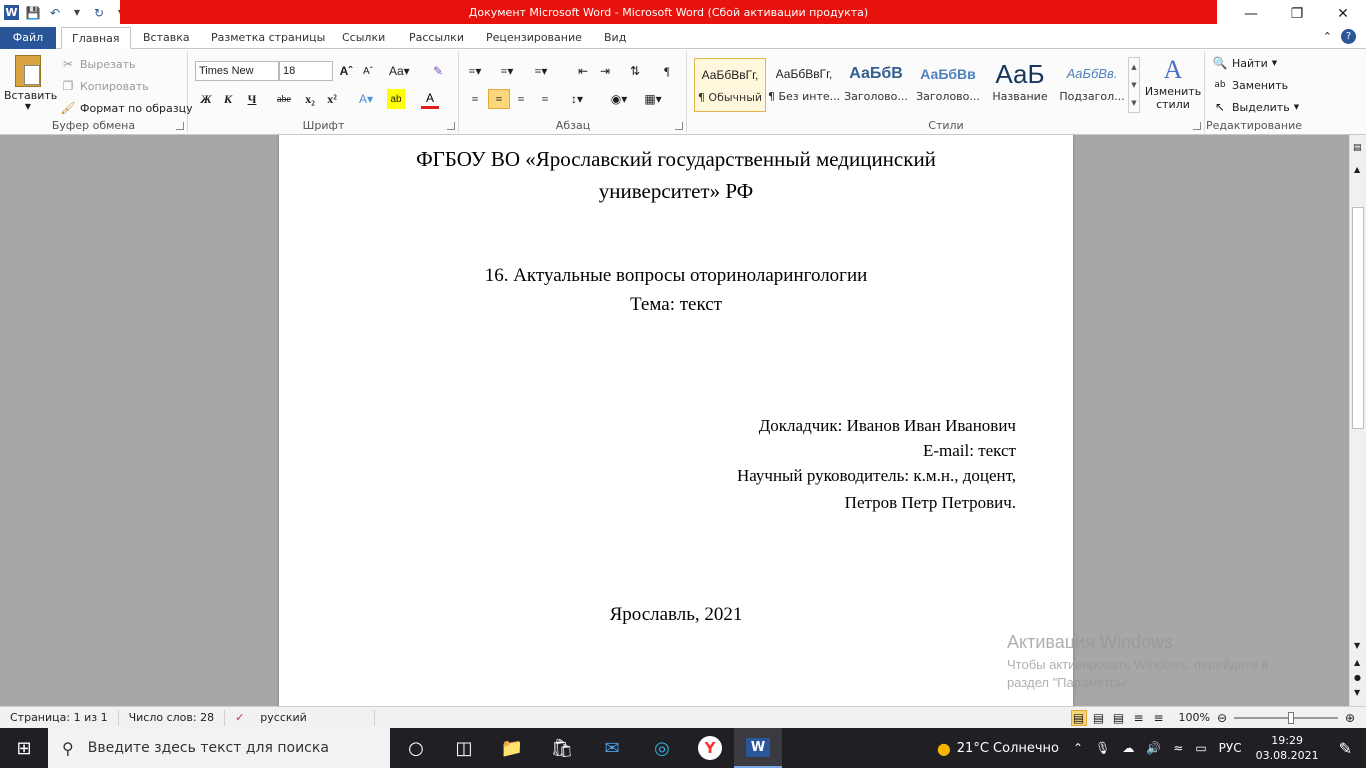 The width and height of the screenshot is (1366, 768). What do you see at coordinates (11, 12) in the screenshot?
I see `word-app-icon: W` at bounding box center [11, 12].